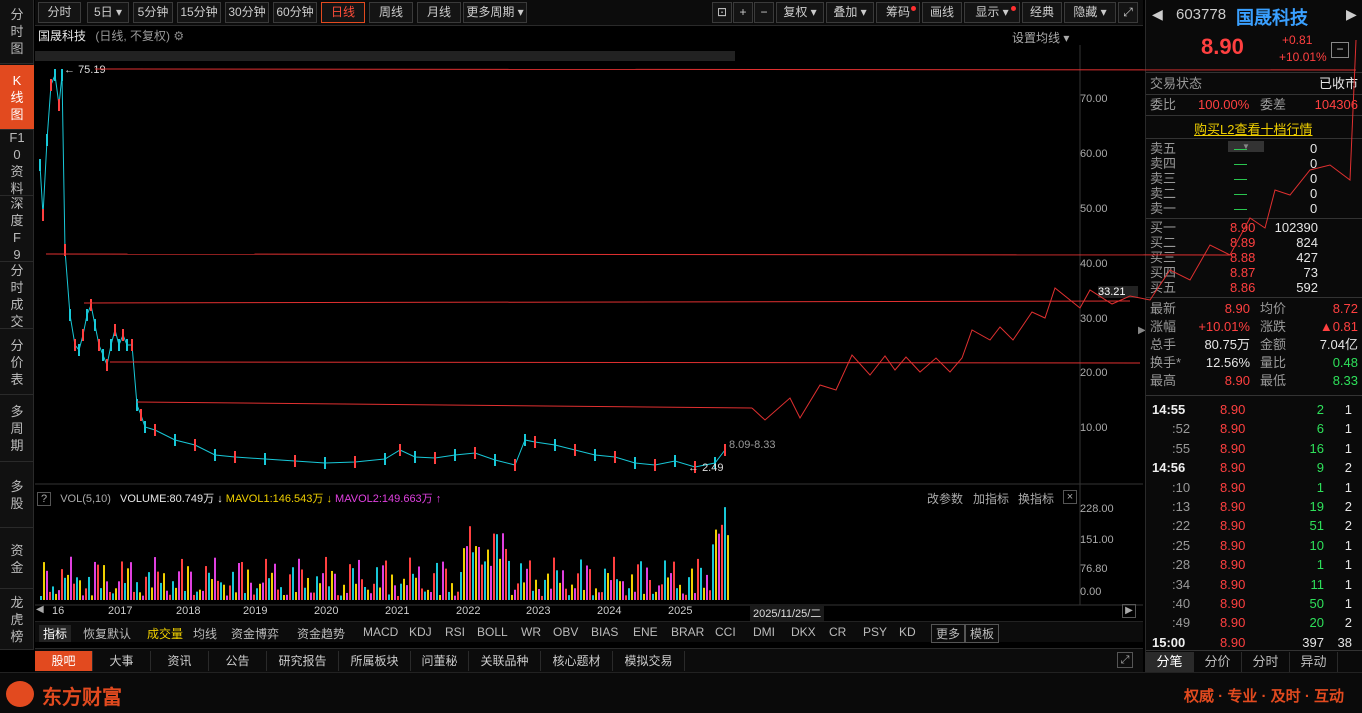 This screenshot has width=1362, height=713. Describe the element at coordinates (942, 12) in the screenshot. I see `draw-button: 画线` at that location.